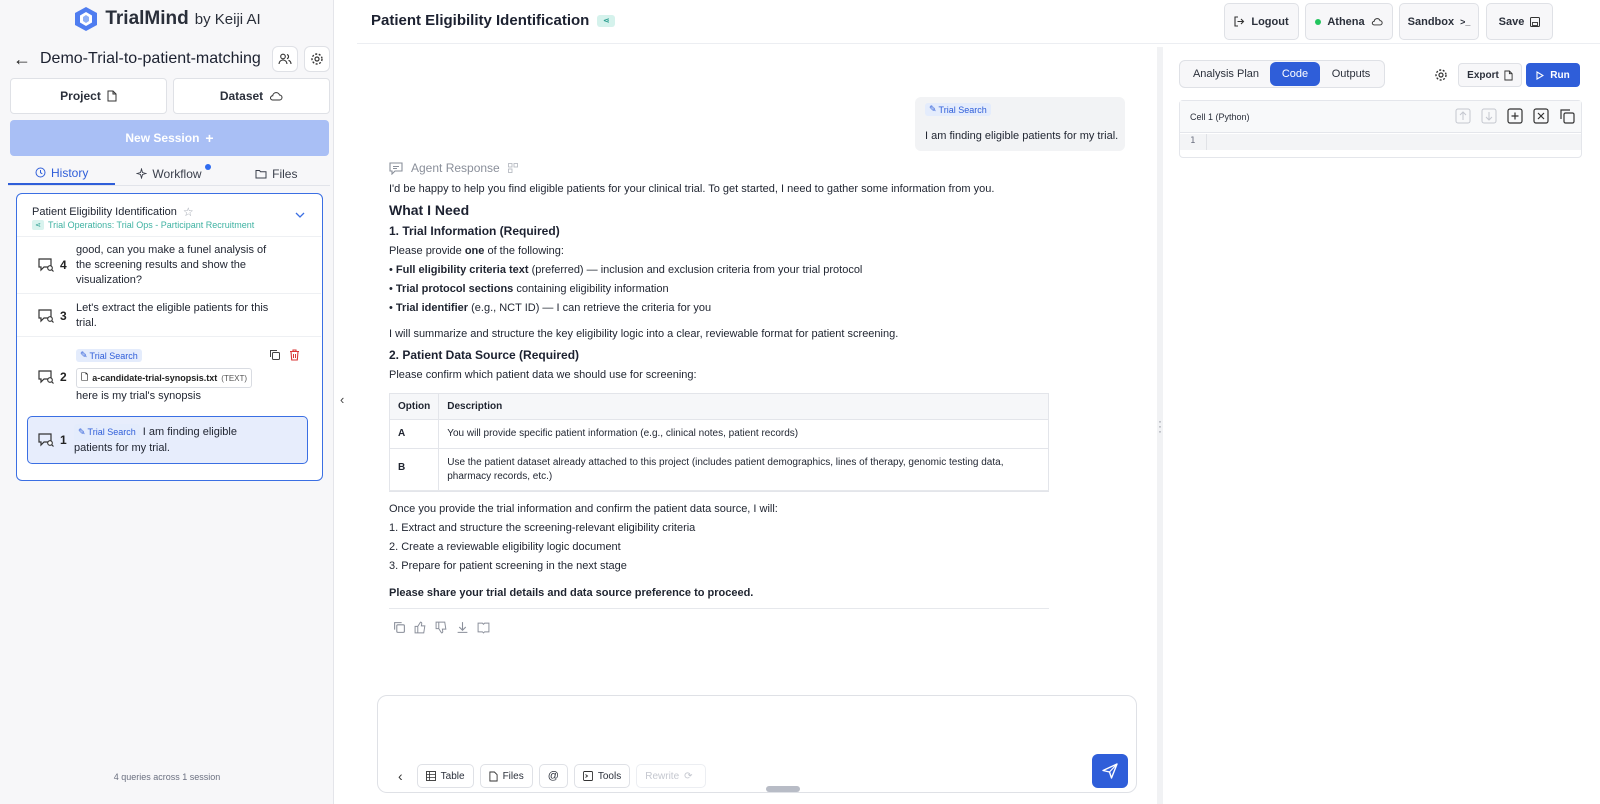 This screenshot has width=1600, height=804. I want to click on bullet-bold: Full eligibility criteria text, so click(462, 270).